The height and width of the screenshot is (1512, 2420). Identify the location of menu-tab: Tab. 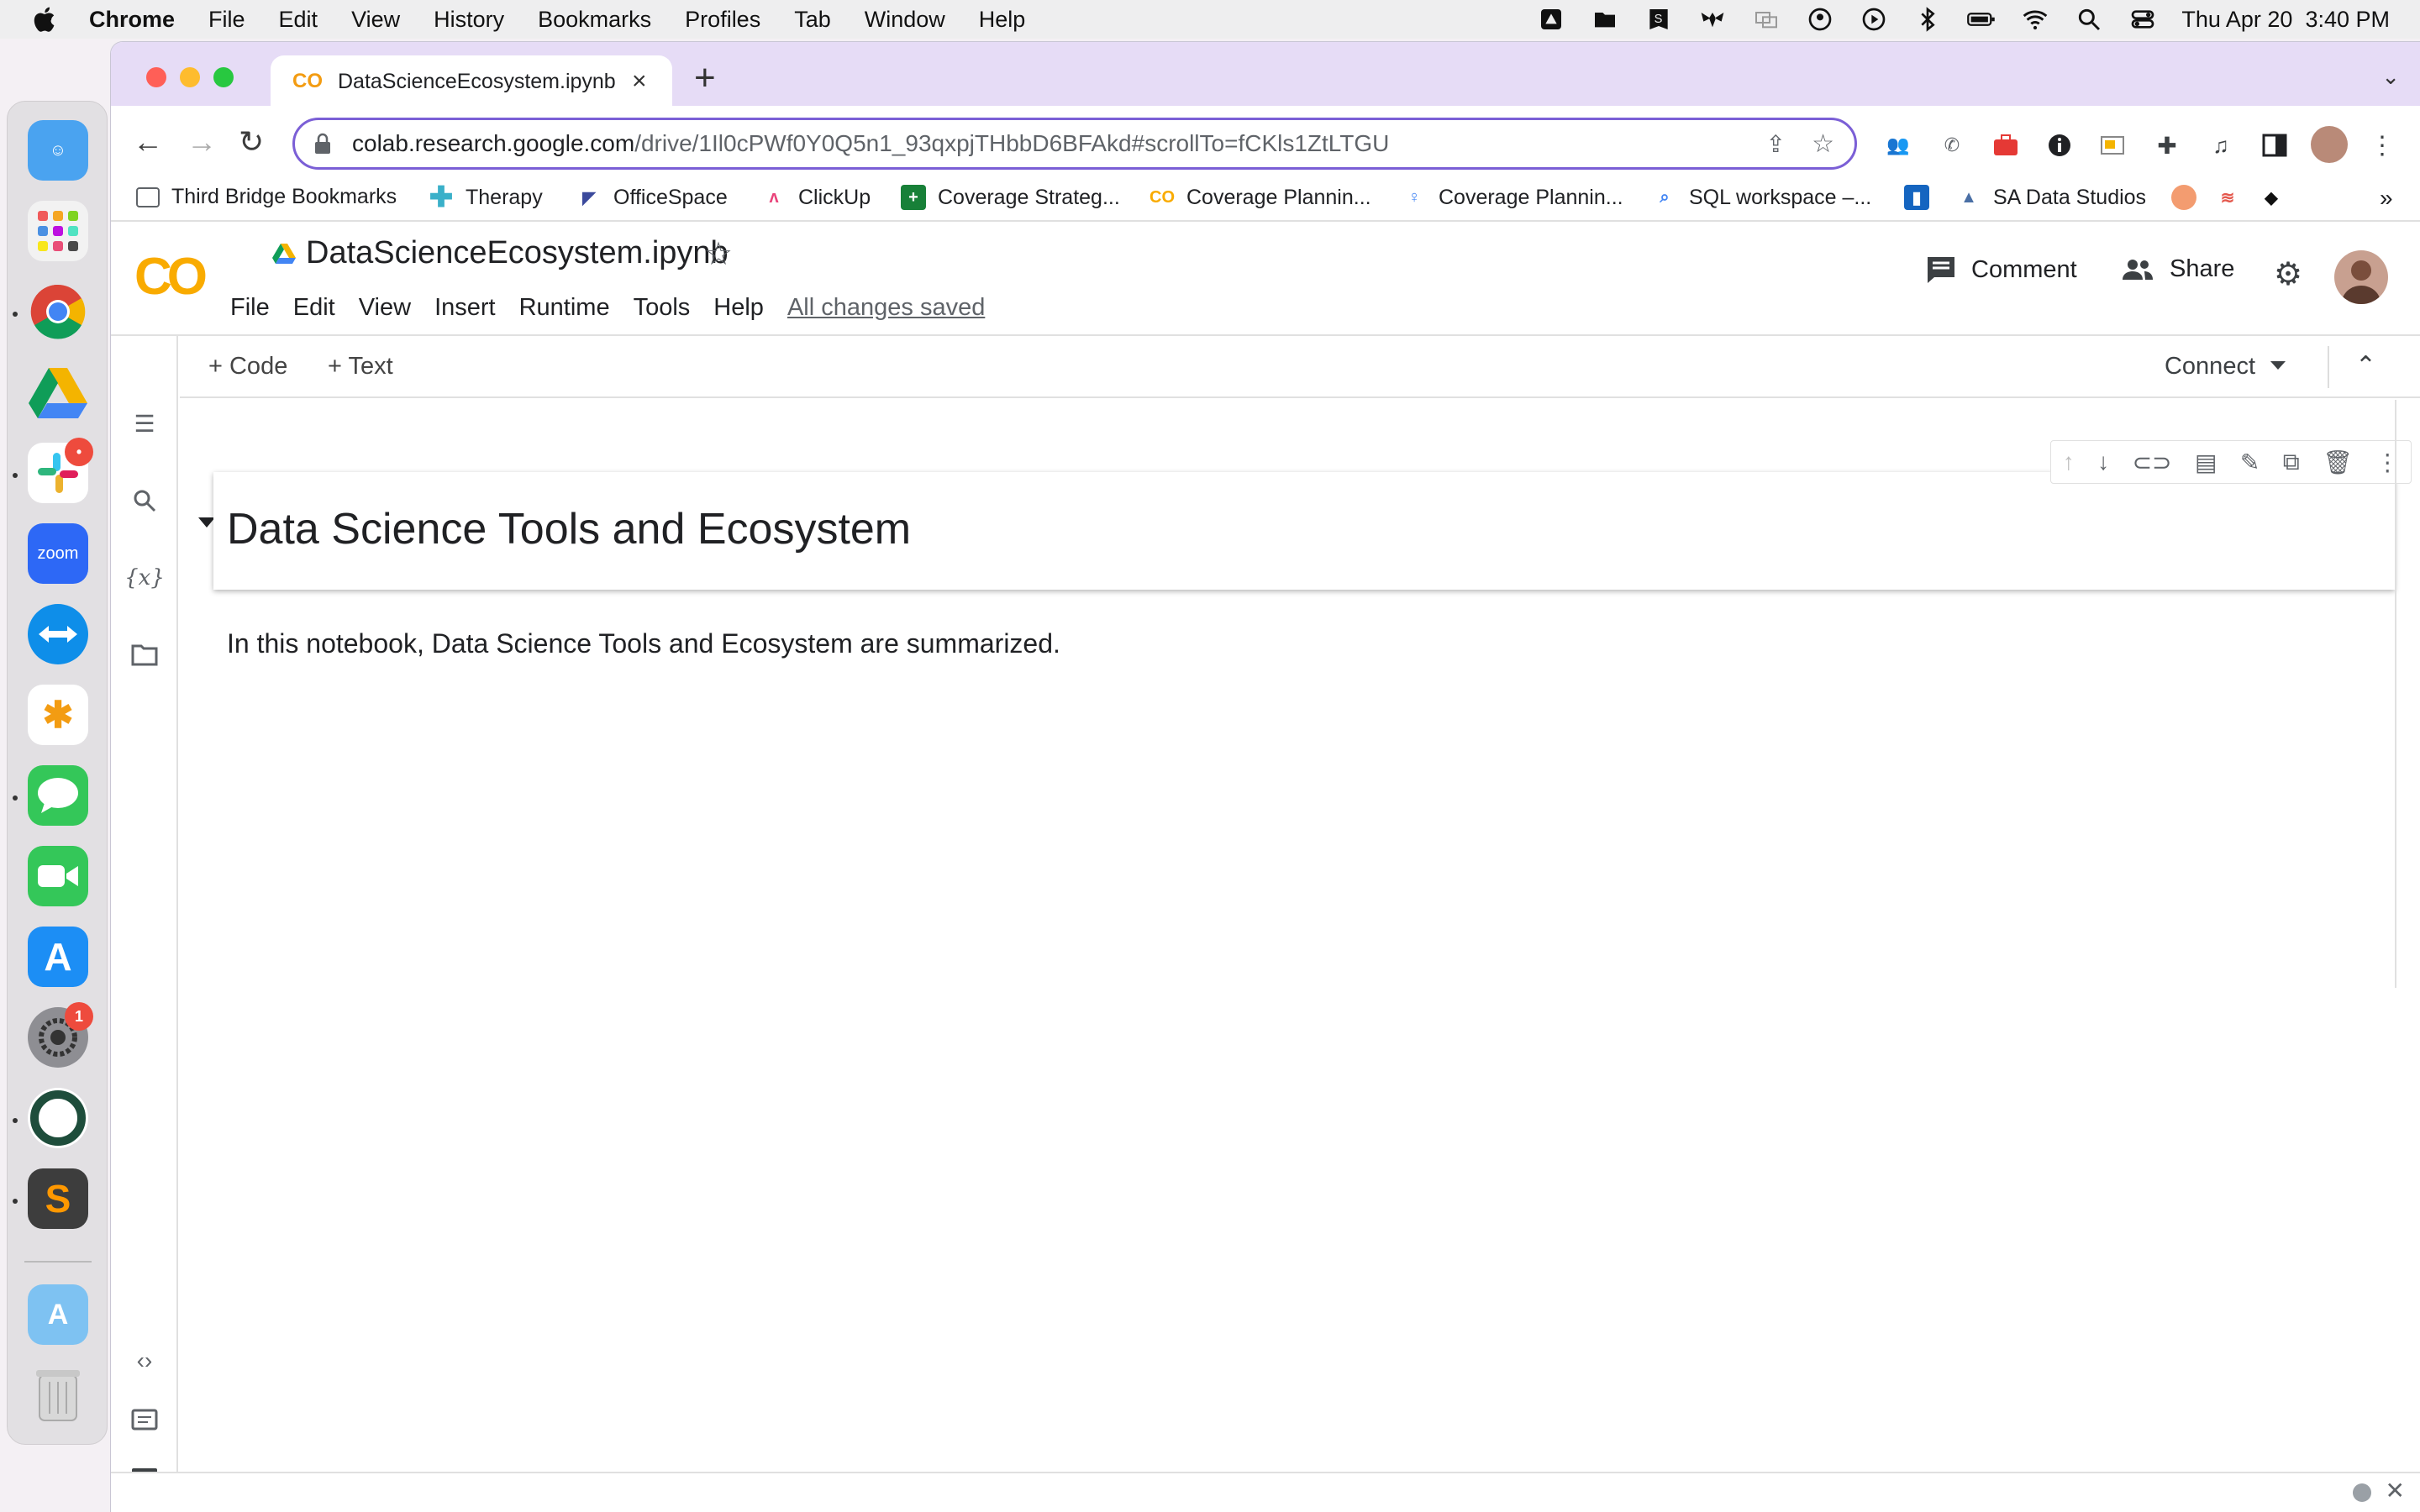
(812, 20).